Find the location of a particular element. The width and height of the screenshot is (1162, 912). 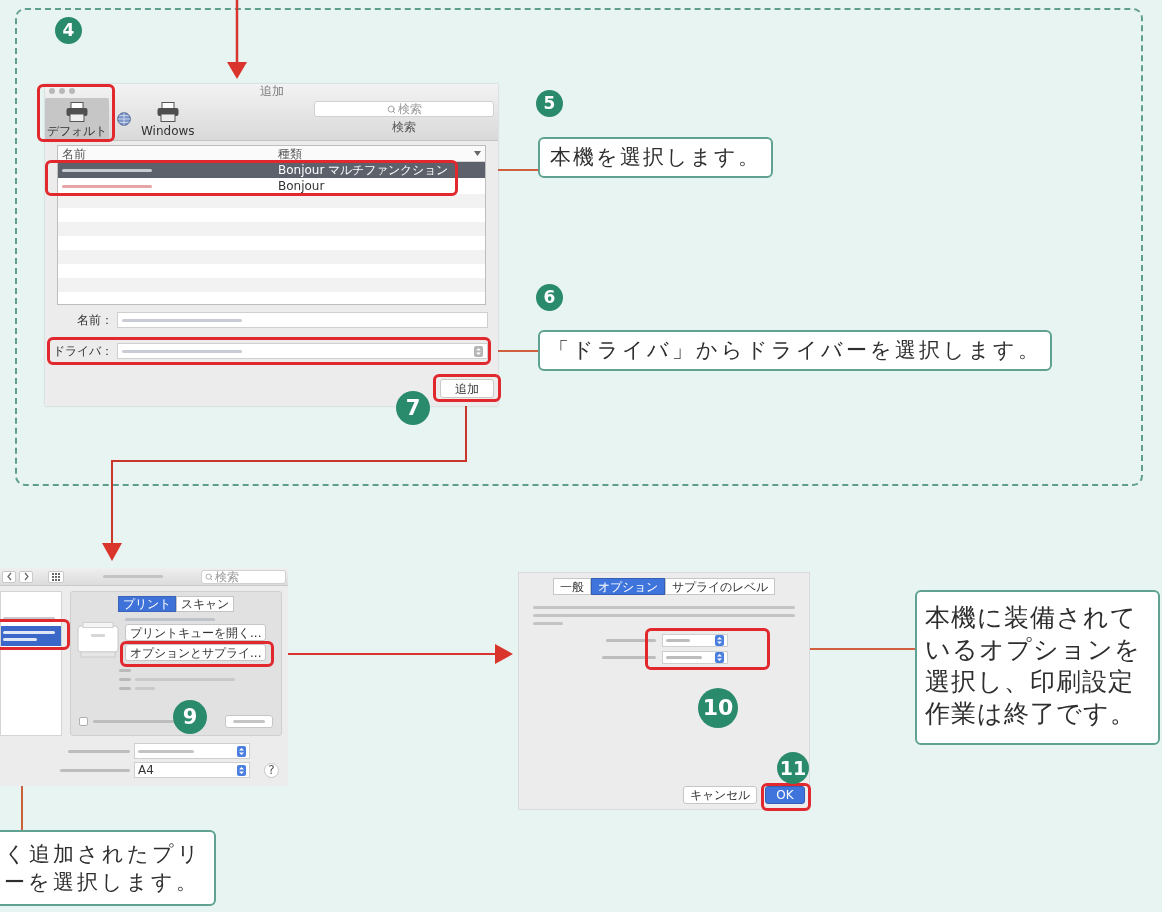

step-number: 4 is located at coordinates (68, 30).